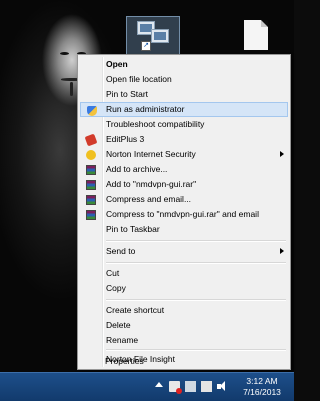  Describe the element at coordinates (184, 310) in the screenshot. I see `menu-item-create-shortcut: Create shortcut` at that location.